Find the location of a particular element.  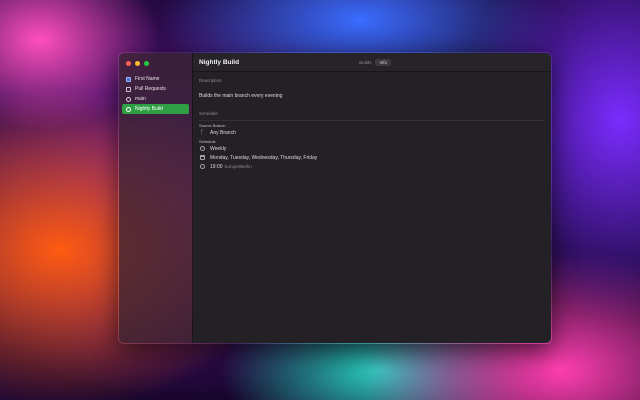

frequency-value: Weekly is located at coordinates (218, 148).